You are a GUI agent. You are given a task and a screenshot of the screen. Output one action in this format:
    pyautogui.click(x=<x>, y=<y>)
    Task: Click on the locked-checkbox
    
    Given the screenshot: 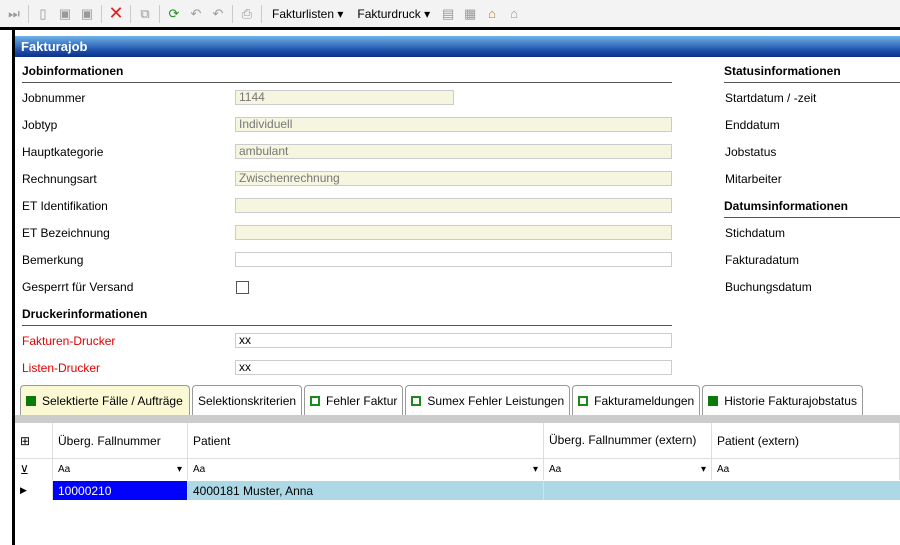 What is the action you would take?
    pyautogui.click(x=242, y=287)
    